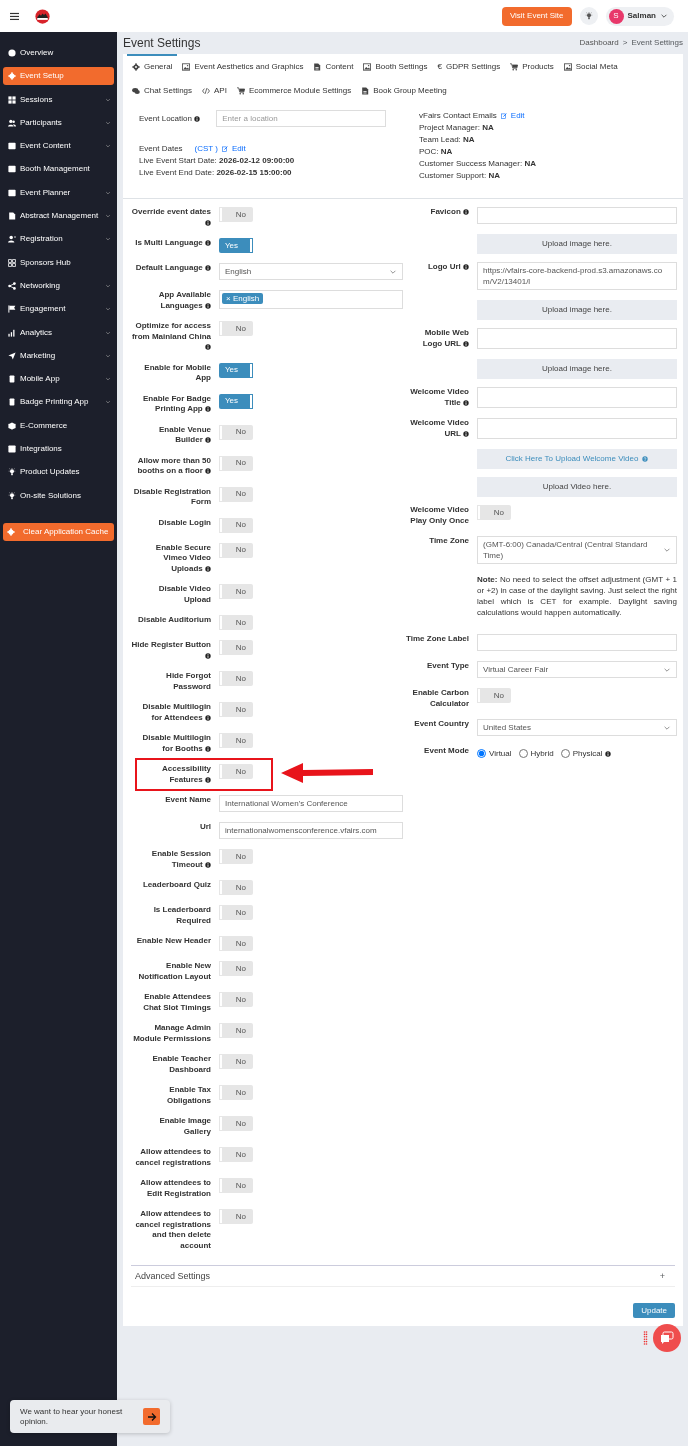 This screenshot has width=688, height=1446. What do you see at coordinates (58, 146) in the screenshot?
I see `sidebar-item: Event Content` at bounding box center [58, 146].